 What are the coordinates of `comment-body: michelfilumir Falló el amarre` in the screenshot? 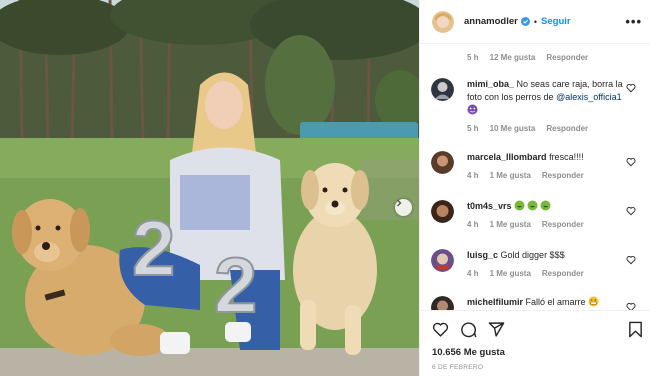 It's located at (546, 302).